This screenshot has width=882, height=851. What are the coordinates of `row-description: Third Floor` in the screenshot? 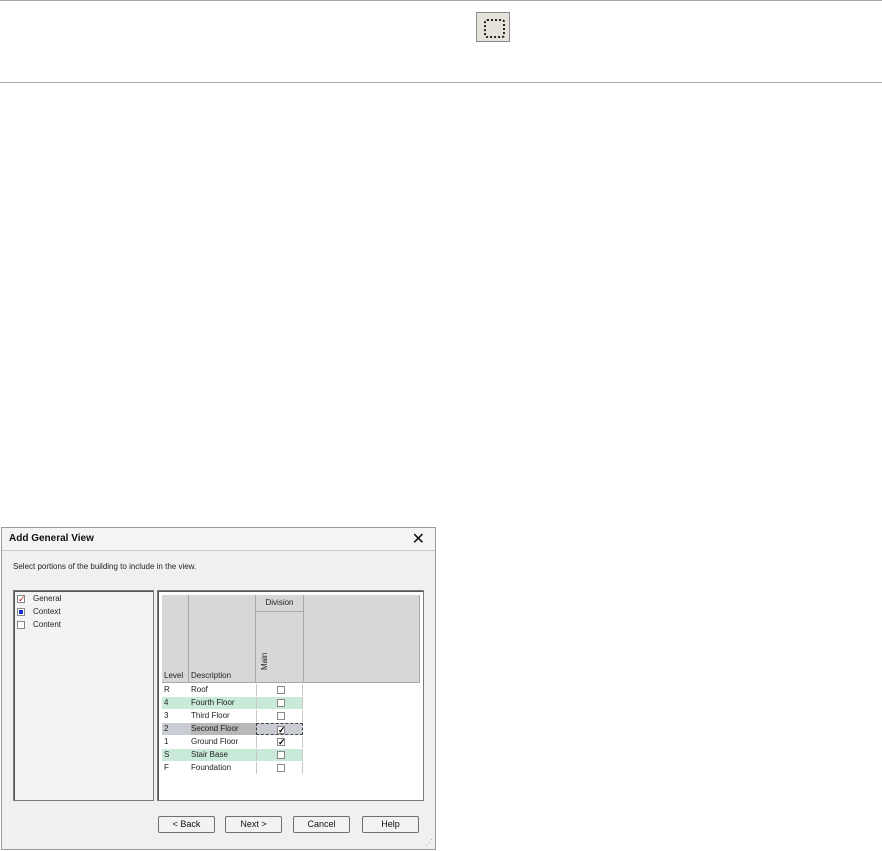 It's located at (210, 715).